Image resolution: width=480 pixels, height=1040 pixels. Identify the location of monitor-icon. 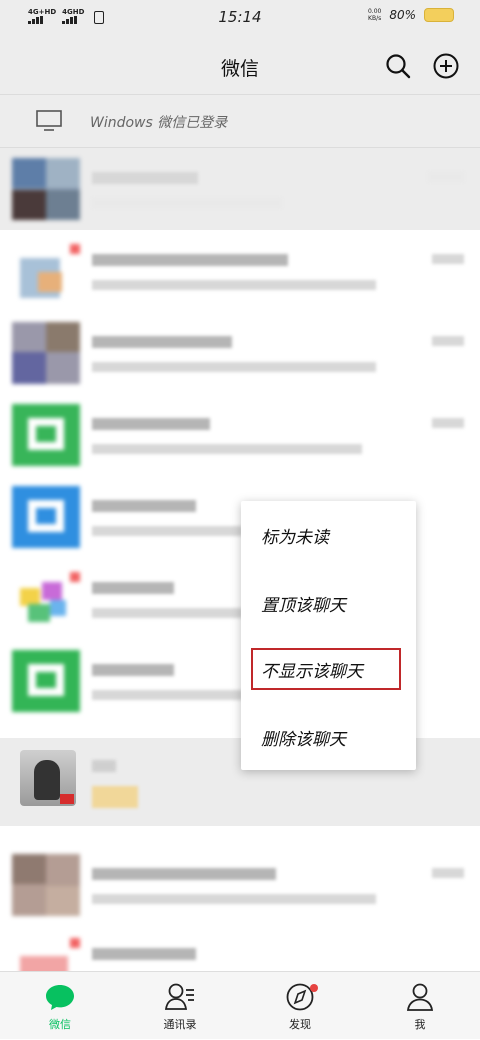
(49, 120).